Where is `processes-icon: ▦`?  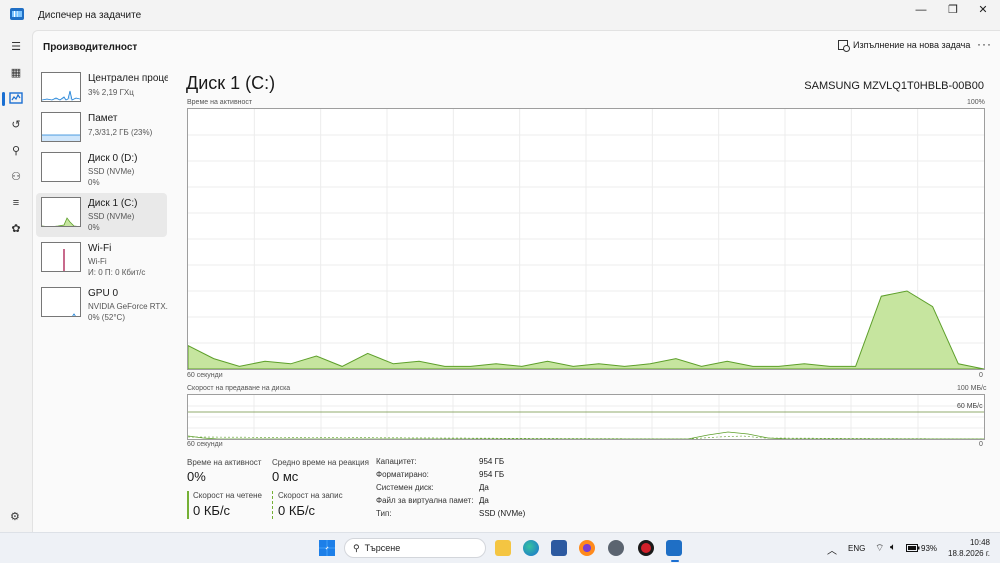
processes-icon: ▦ is located at coordinates (16, 73).